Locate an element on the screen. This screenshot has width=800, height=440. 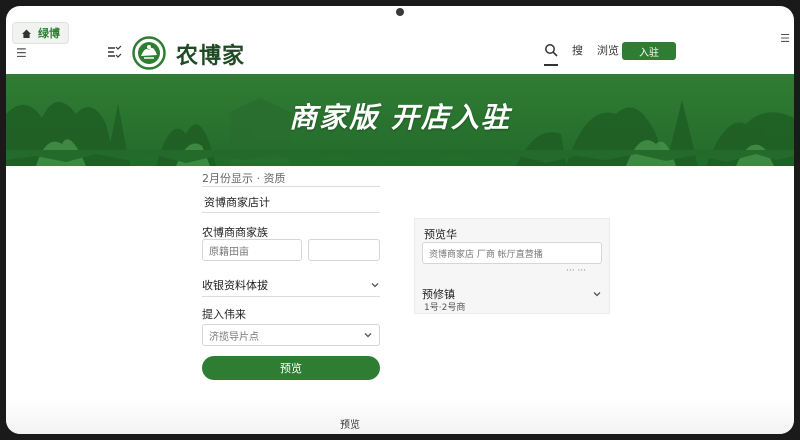
join-button: 入驻 is located at coordinates (649, 51).